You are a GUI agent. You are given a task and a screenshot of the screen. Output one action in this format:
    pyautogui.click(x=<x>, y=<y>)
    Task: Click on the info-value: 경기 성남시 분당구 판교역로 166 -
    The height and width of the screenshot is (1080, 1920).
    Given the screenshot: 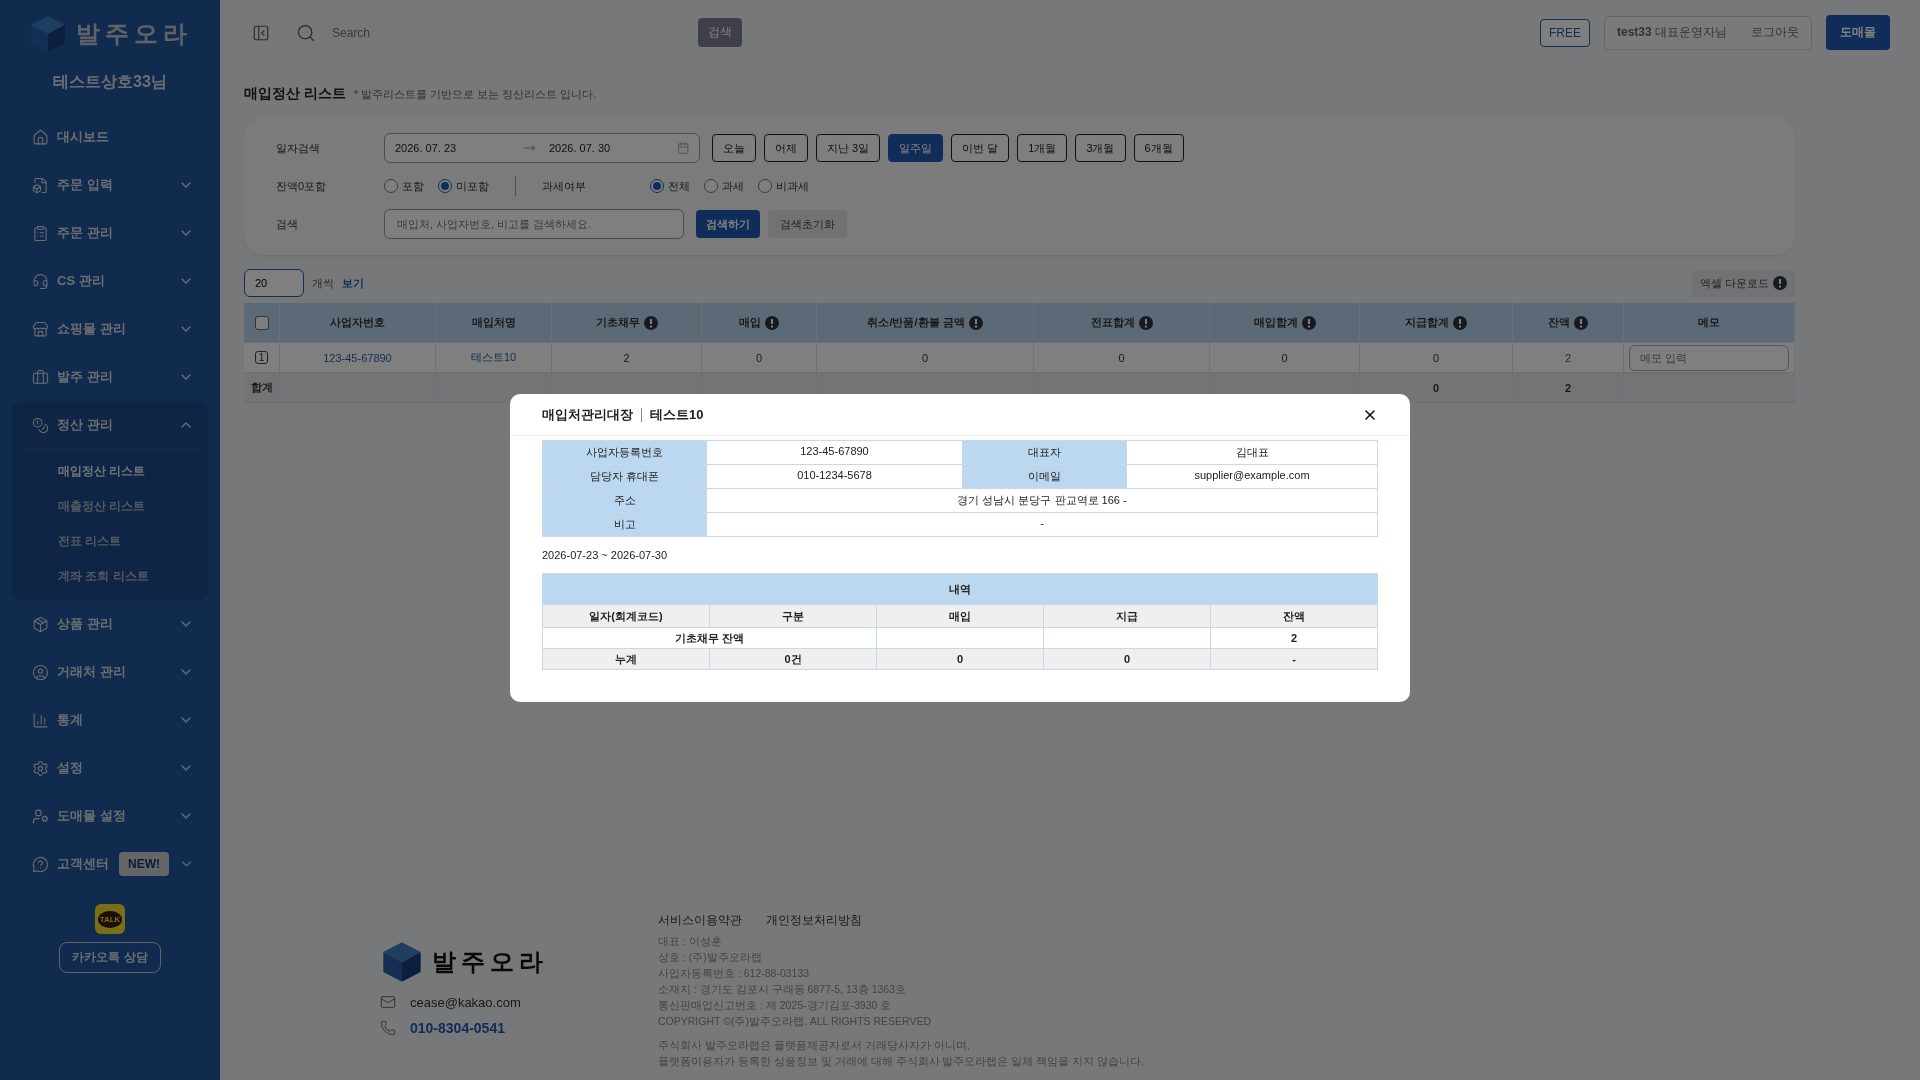 What is the action you would take?
    pyautogui.click(x=1042, y=500)
    